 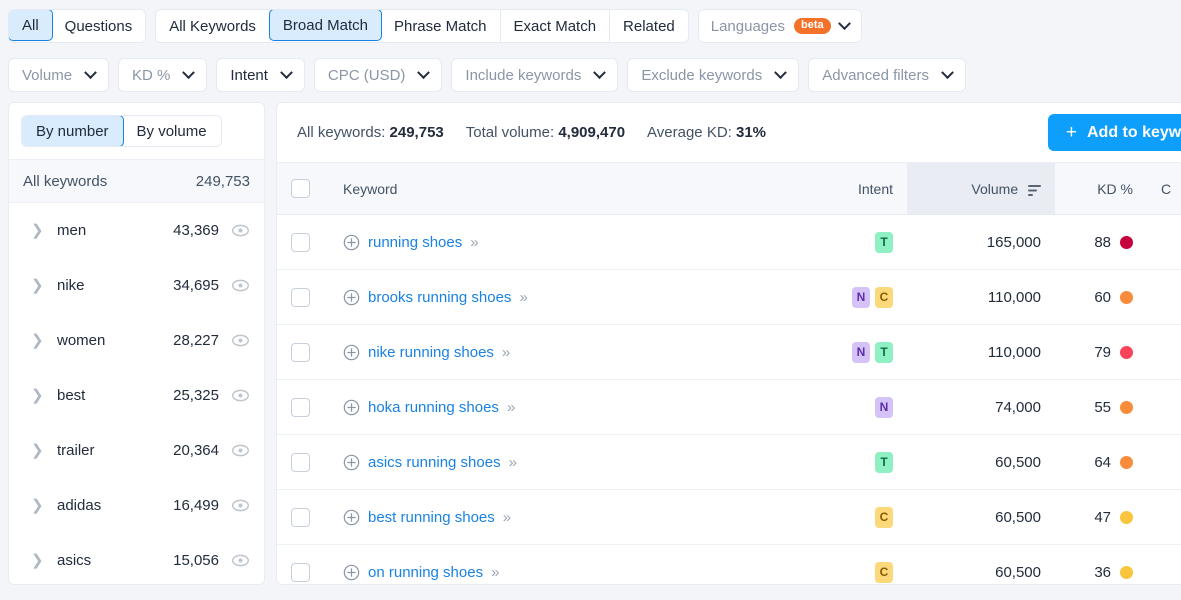 I want to click on keyword-cell: nike running shoes », so click(x=563, y=352).